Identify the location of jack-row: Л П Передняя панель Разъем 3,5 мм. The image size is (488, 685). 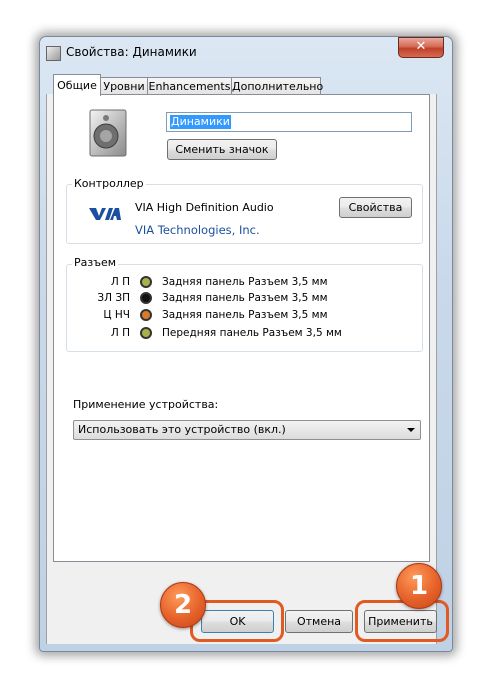
(220, 333).